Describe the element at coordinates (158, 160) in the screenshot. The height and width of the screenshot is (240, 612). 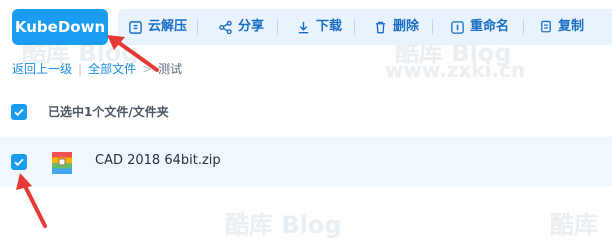
I see `file-name: CAD 2018 64bit.zip` at that location.